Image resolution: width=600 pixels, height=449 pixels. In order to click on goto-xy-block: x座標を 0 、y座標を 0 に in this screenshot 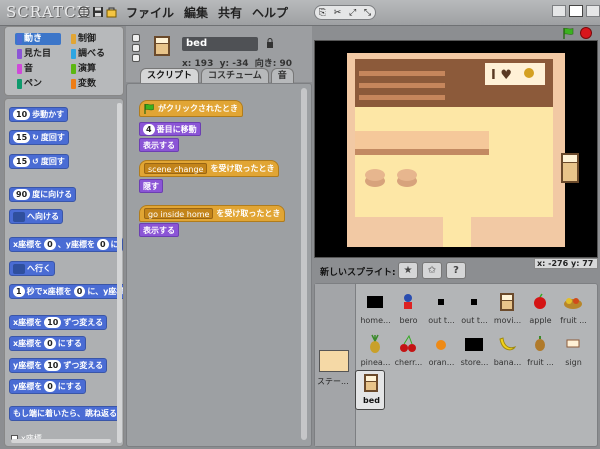, I will do `click(66, 244)`.